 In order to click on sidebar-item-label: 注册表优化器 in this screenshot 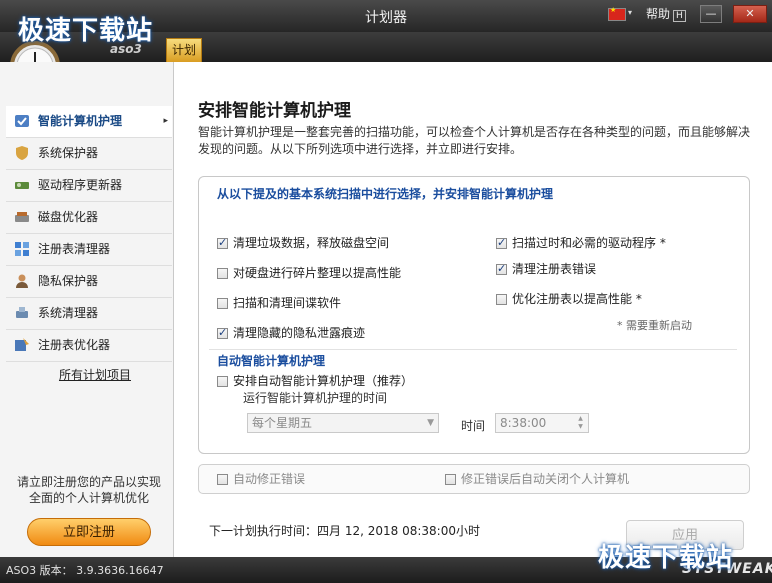, I will do `click(74, 345)`.